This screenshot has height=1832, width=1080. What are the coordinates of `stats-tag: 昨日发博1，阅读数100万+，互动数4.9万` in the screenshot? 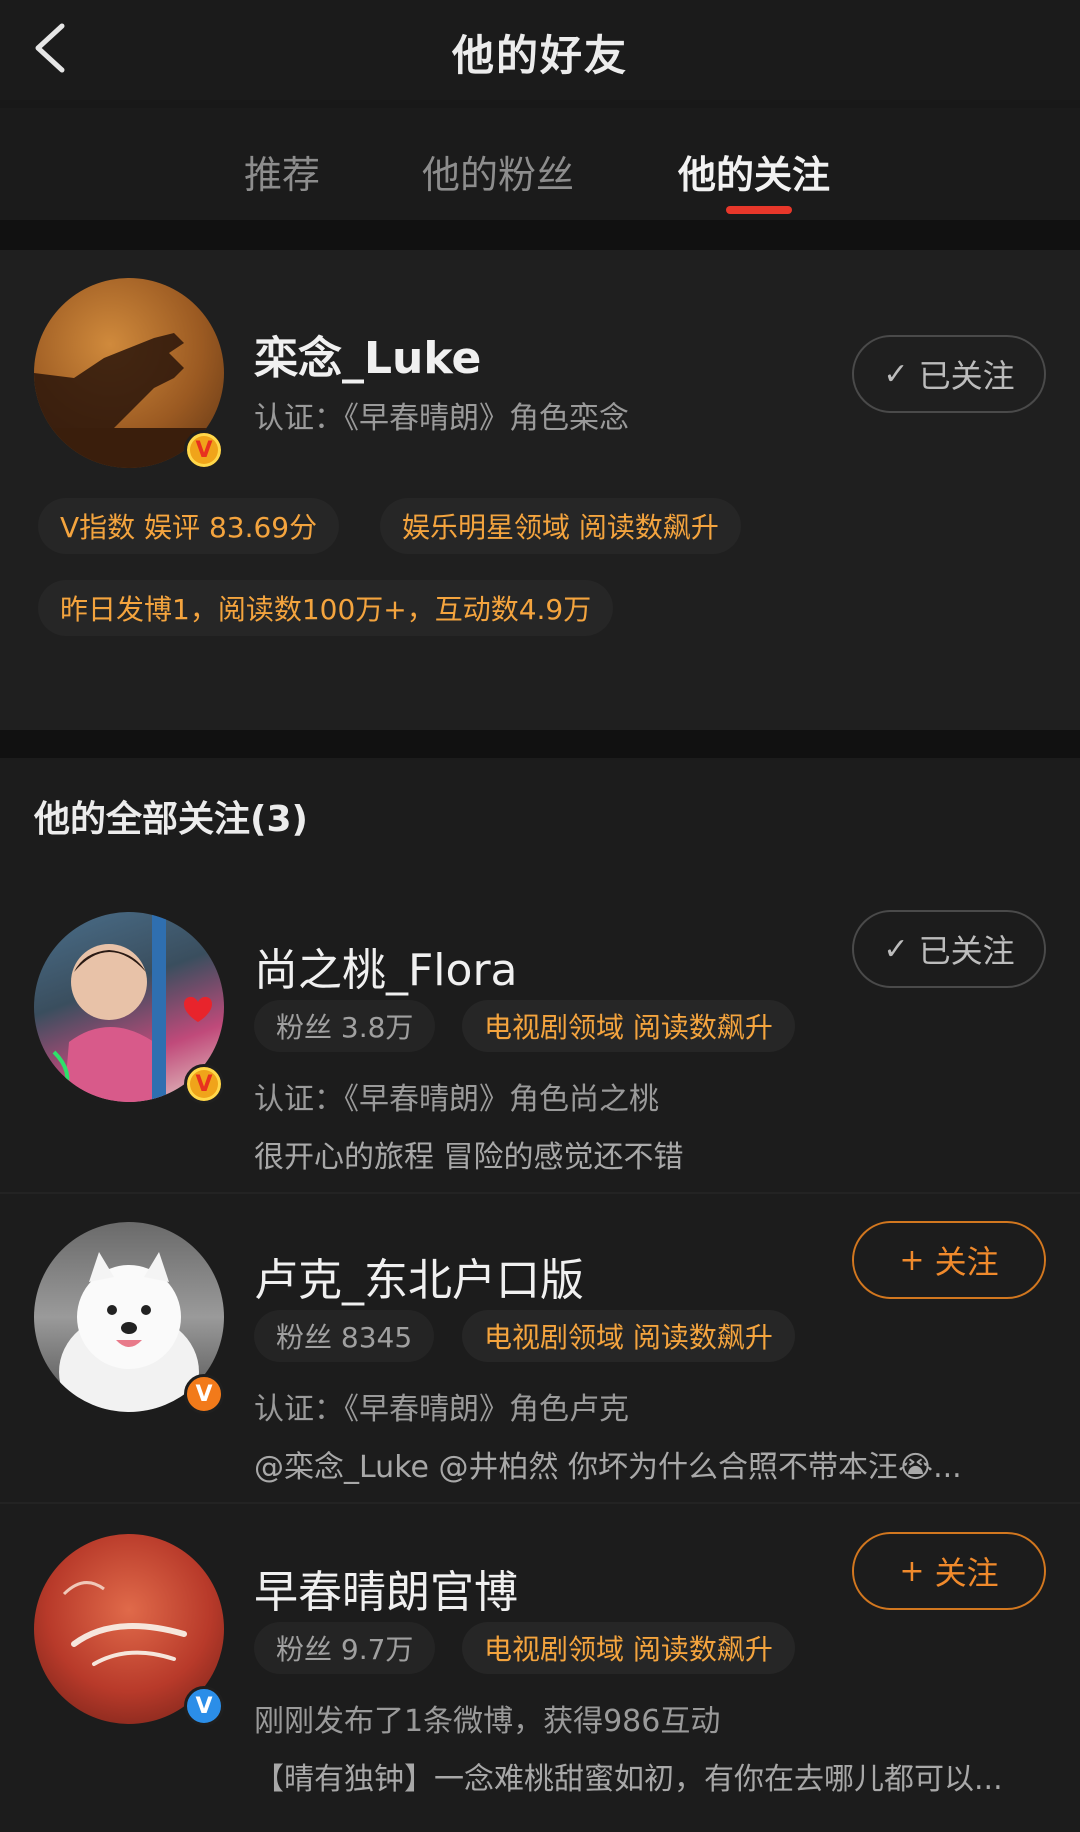 It's located at (326, 608).